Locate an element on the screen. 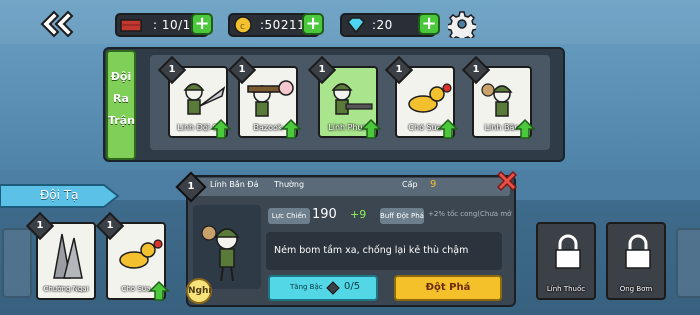  settings-button is located at coordinates (462, 26).